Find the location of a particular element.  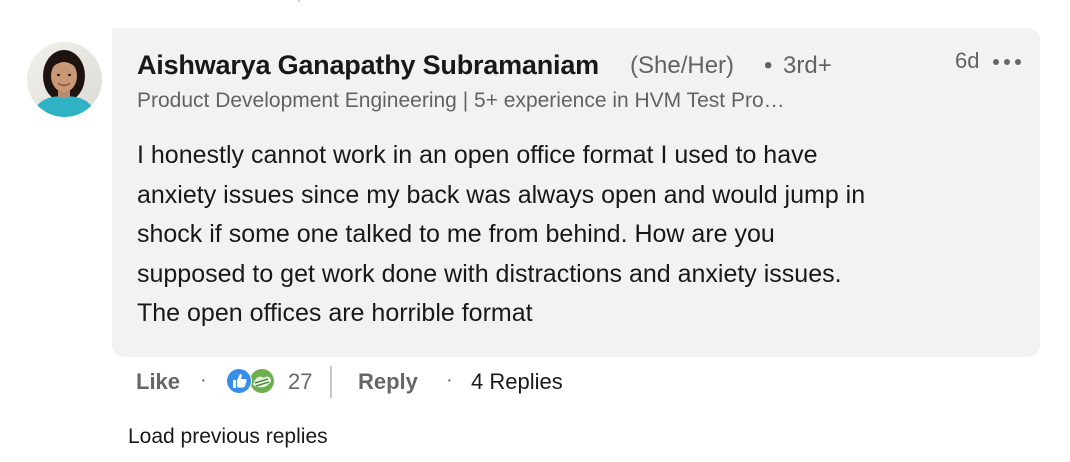

ellipsis-icon is located at coordinates (1007, 61).